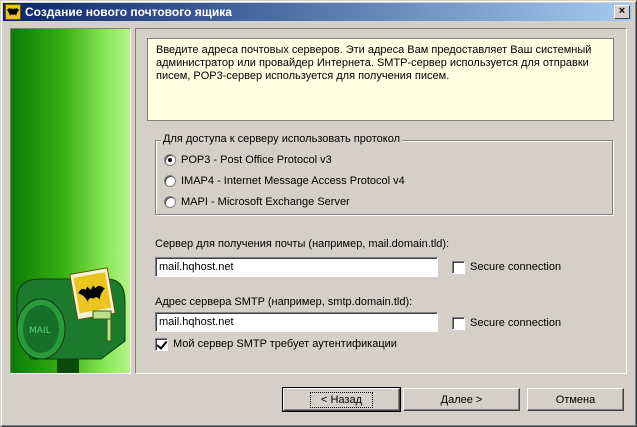 Image resolution: width=637 pixels, height=427 pixels. I want to click on back-button: < Назад, so click(341, 399).